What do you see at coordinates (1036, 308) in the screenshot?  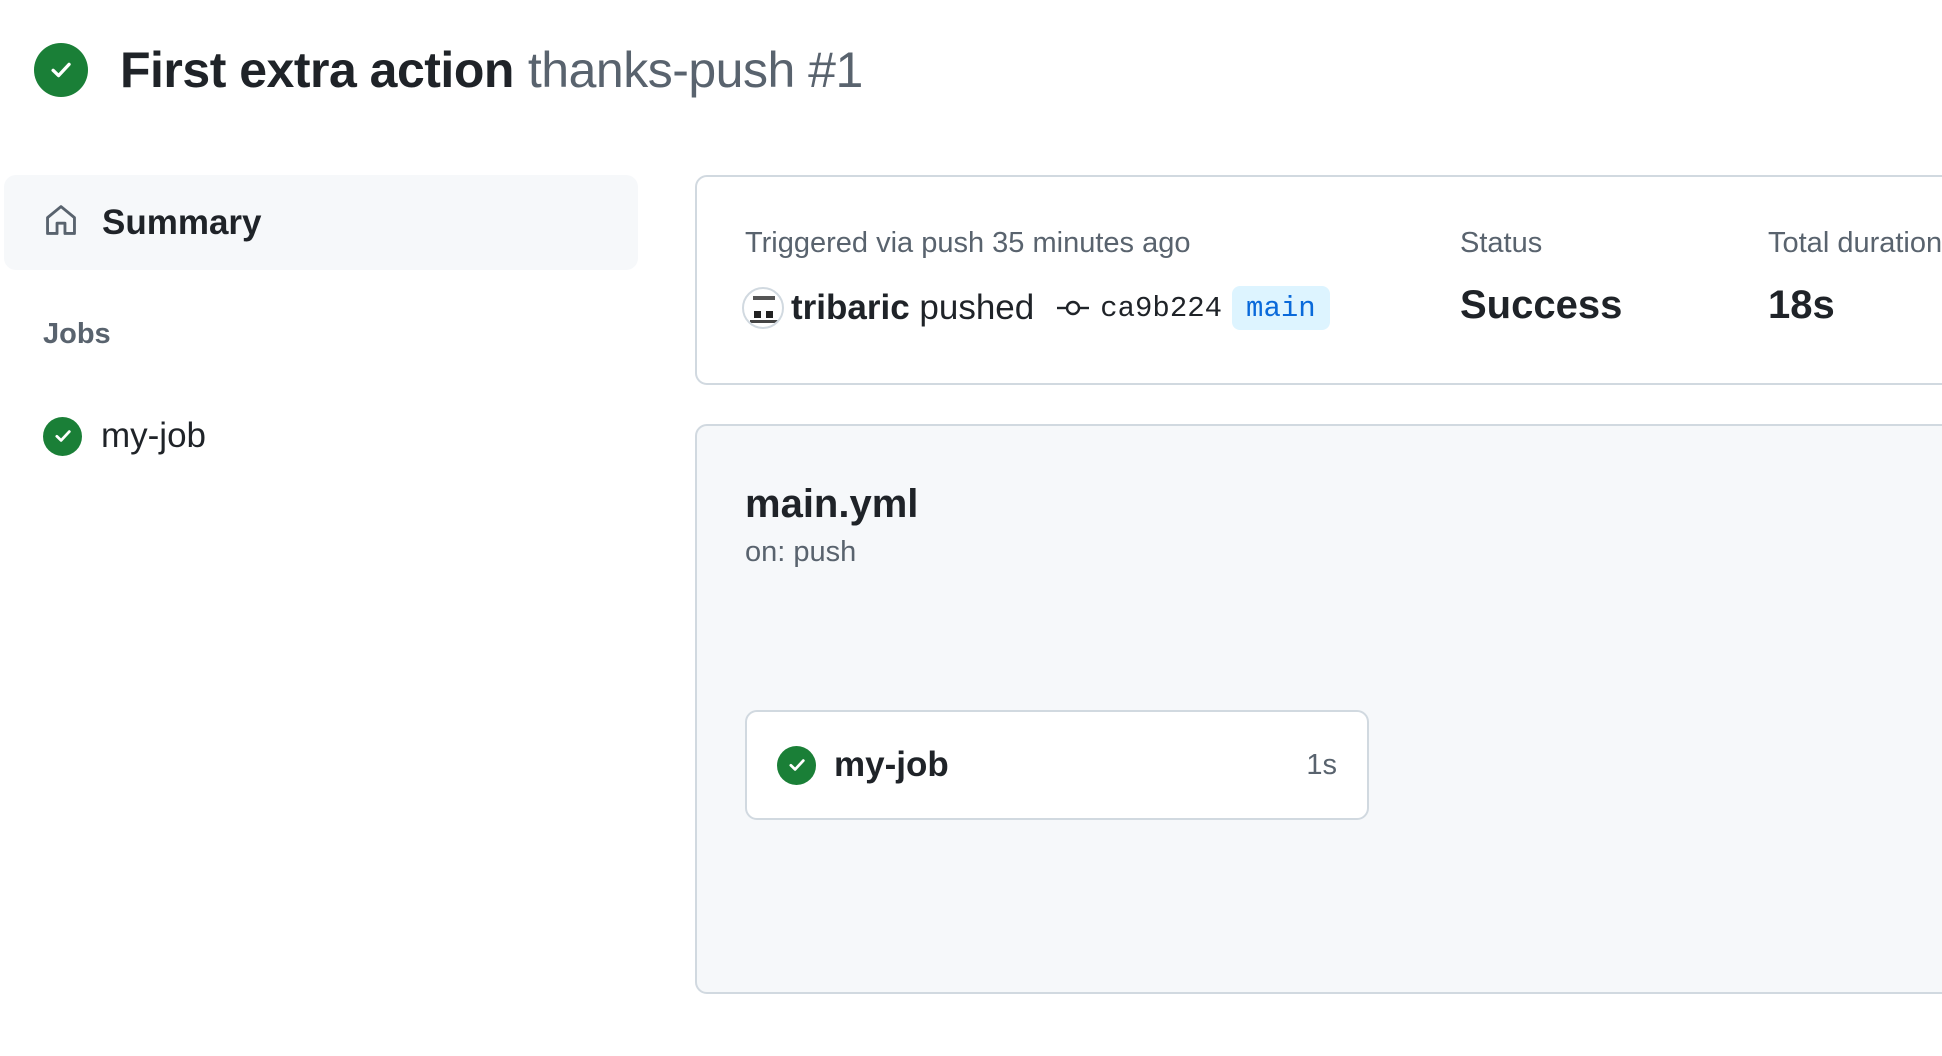 I see `commit-row: tribaric pushed ca9b224 main` at bounding box center [1036, 308].